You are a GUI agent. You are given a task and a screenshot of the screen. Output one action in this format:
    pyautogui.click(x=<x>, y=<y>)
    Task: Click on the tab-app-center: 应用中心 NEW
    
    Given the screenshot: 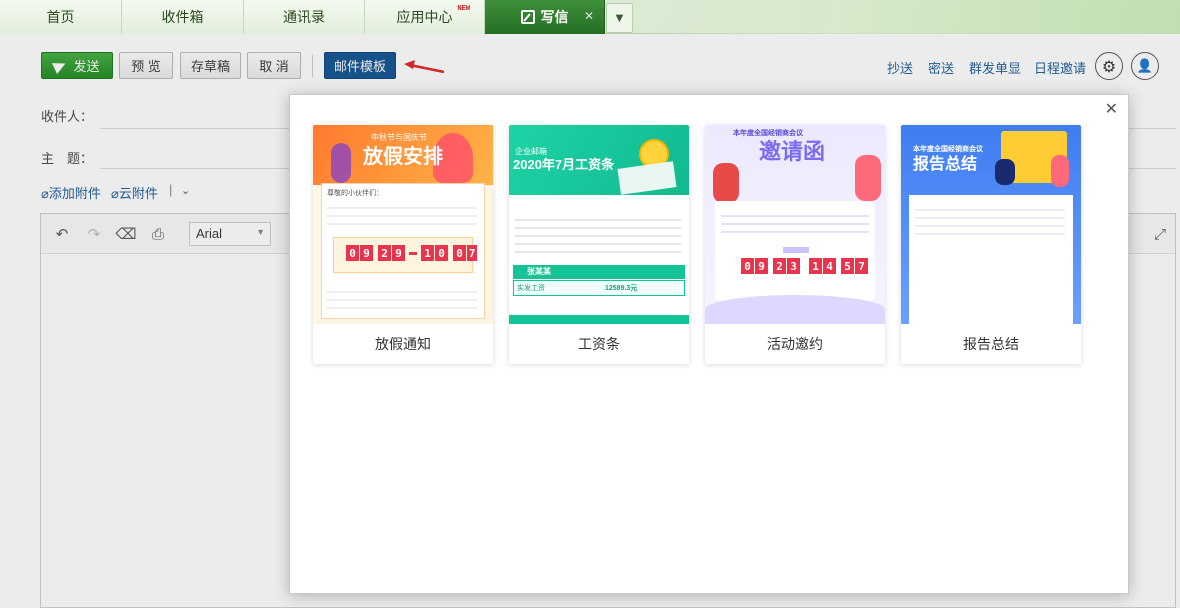 What is the action you would take?
    pyautogui.click(x=425, y=17)
    